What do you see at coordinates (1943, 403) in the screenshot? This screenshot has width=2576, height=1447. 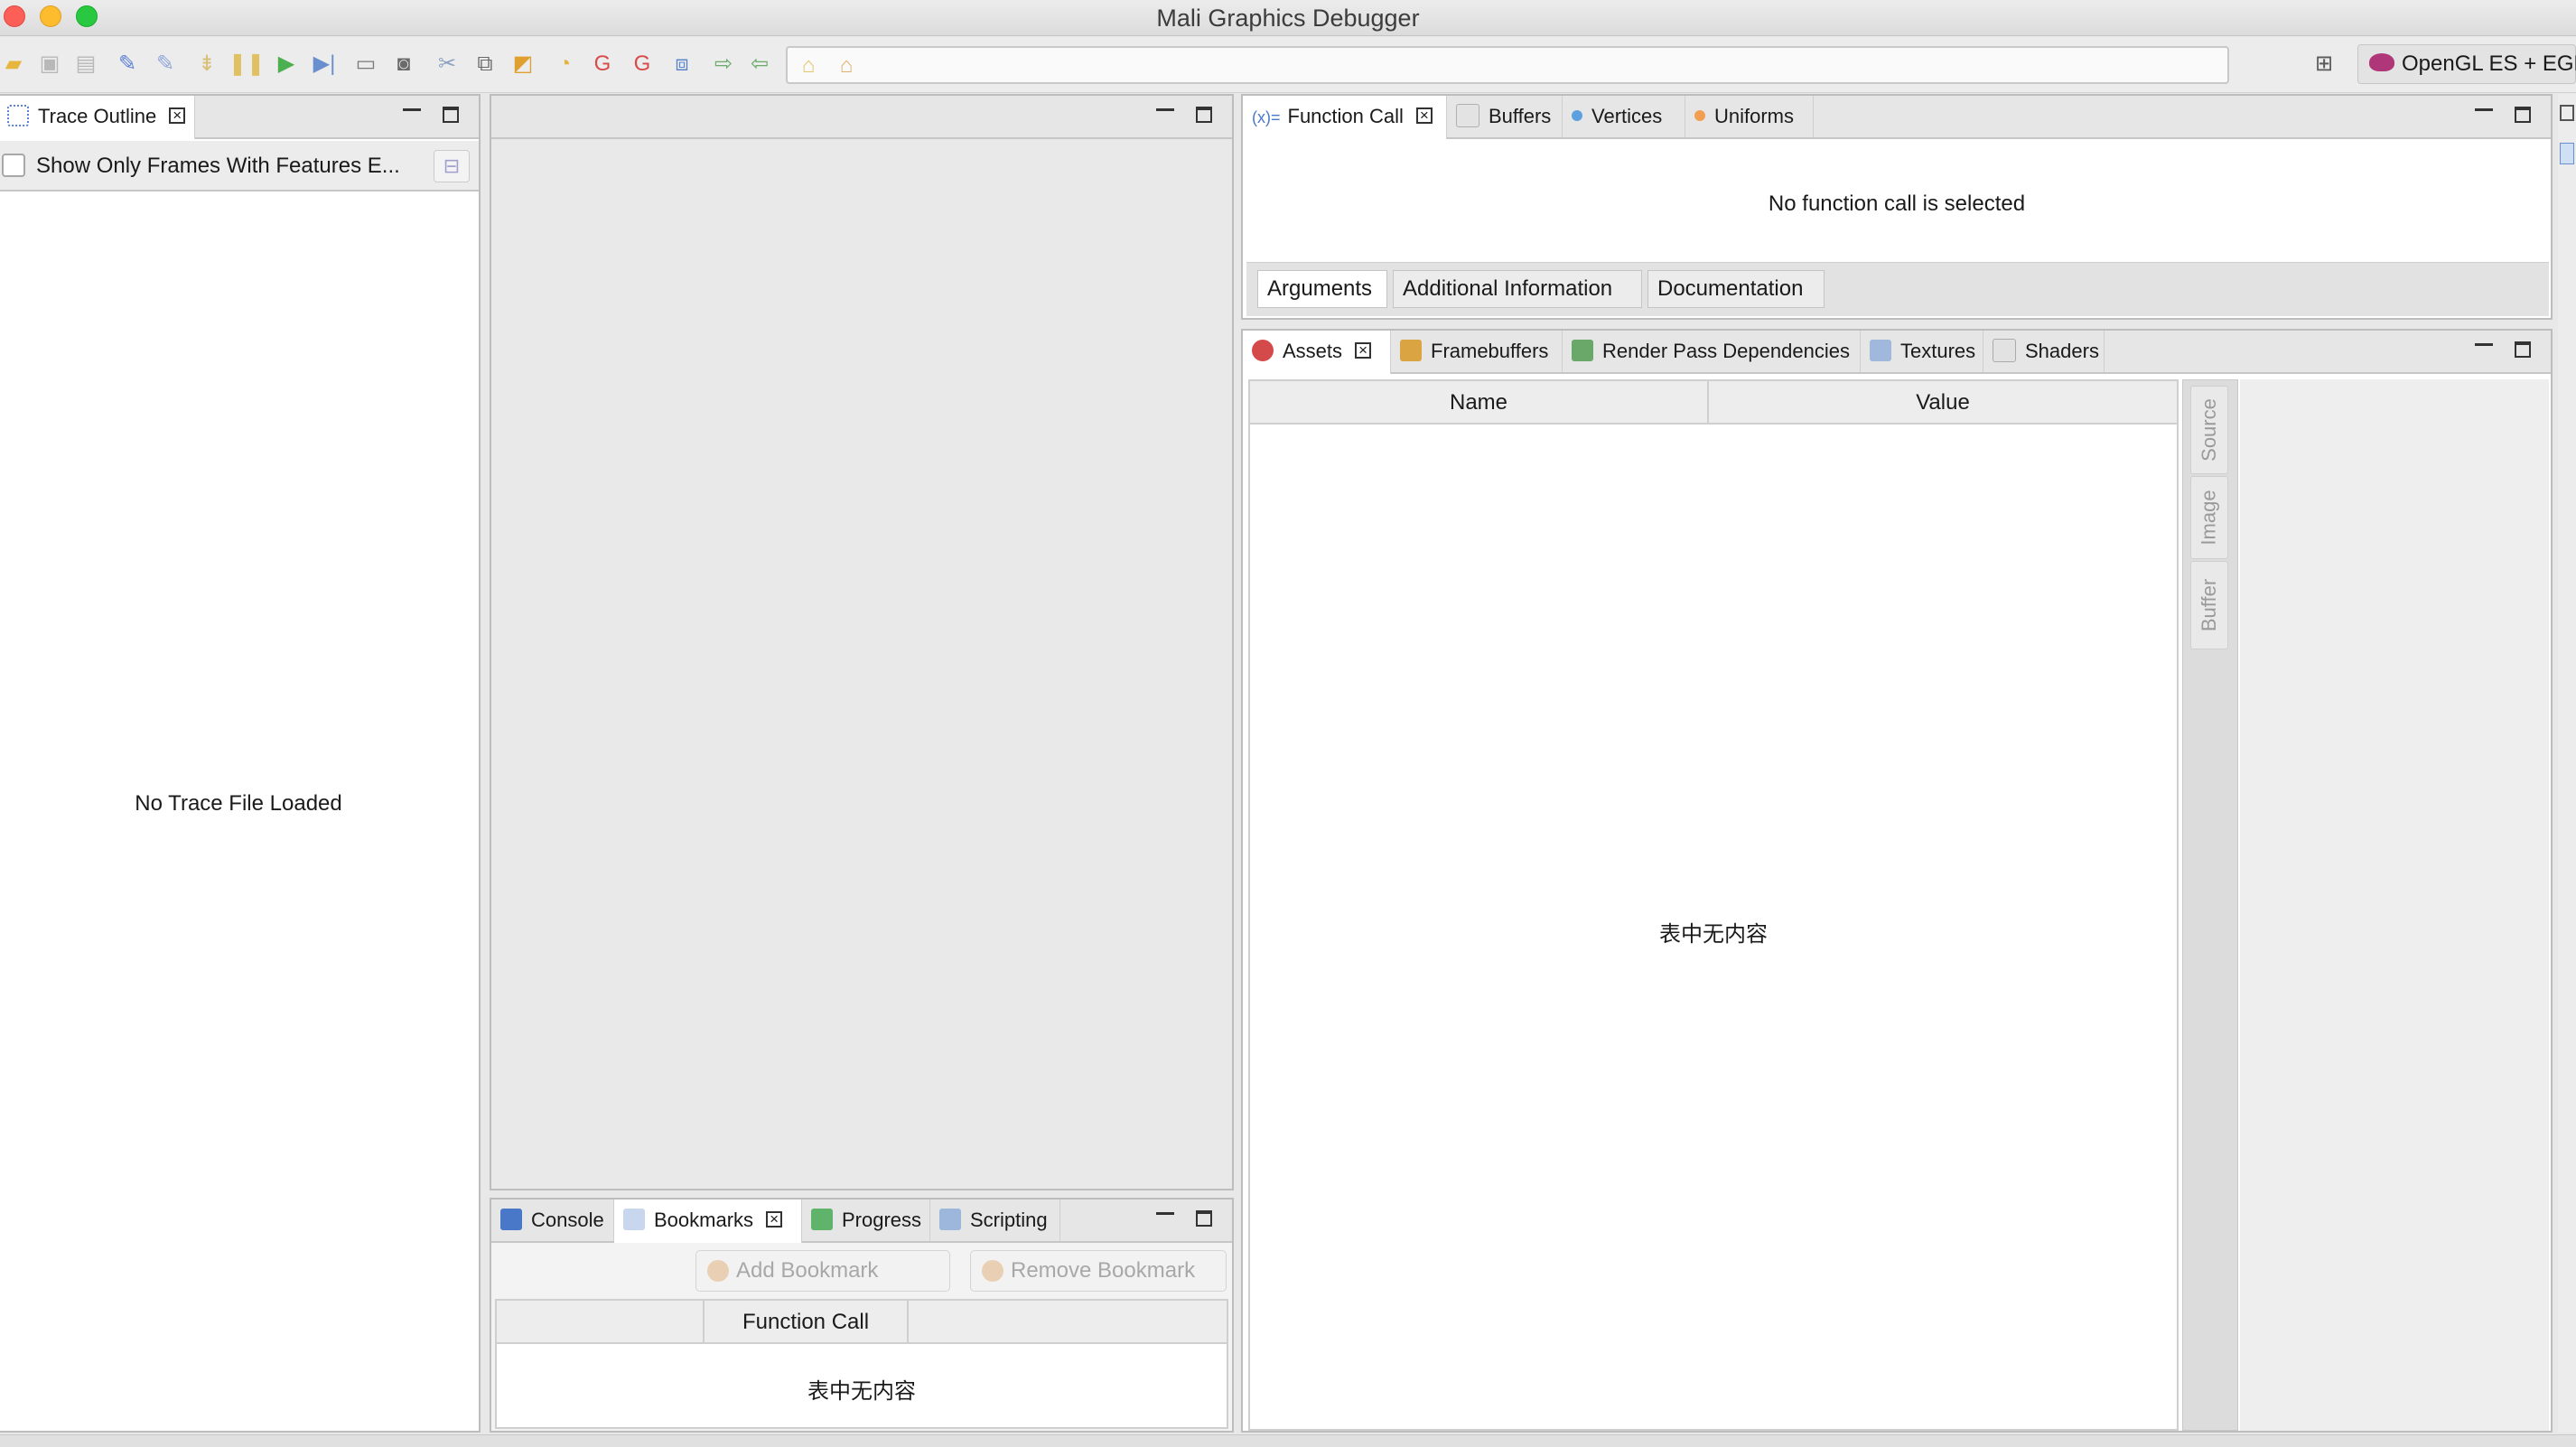 I see `column-header-value: Value` at bounding box center [1943, 403].